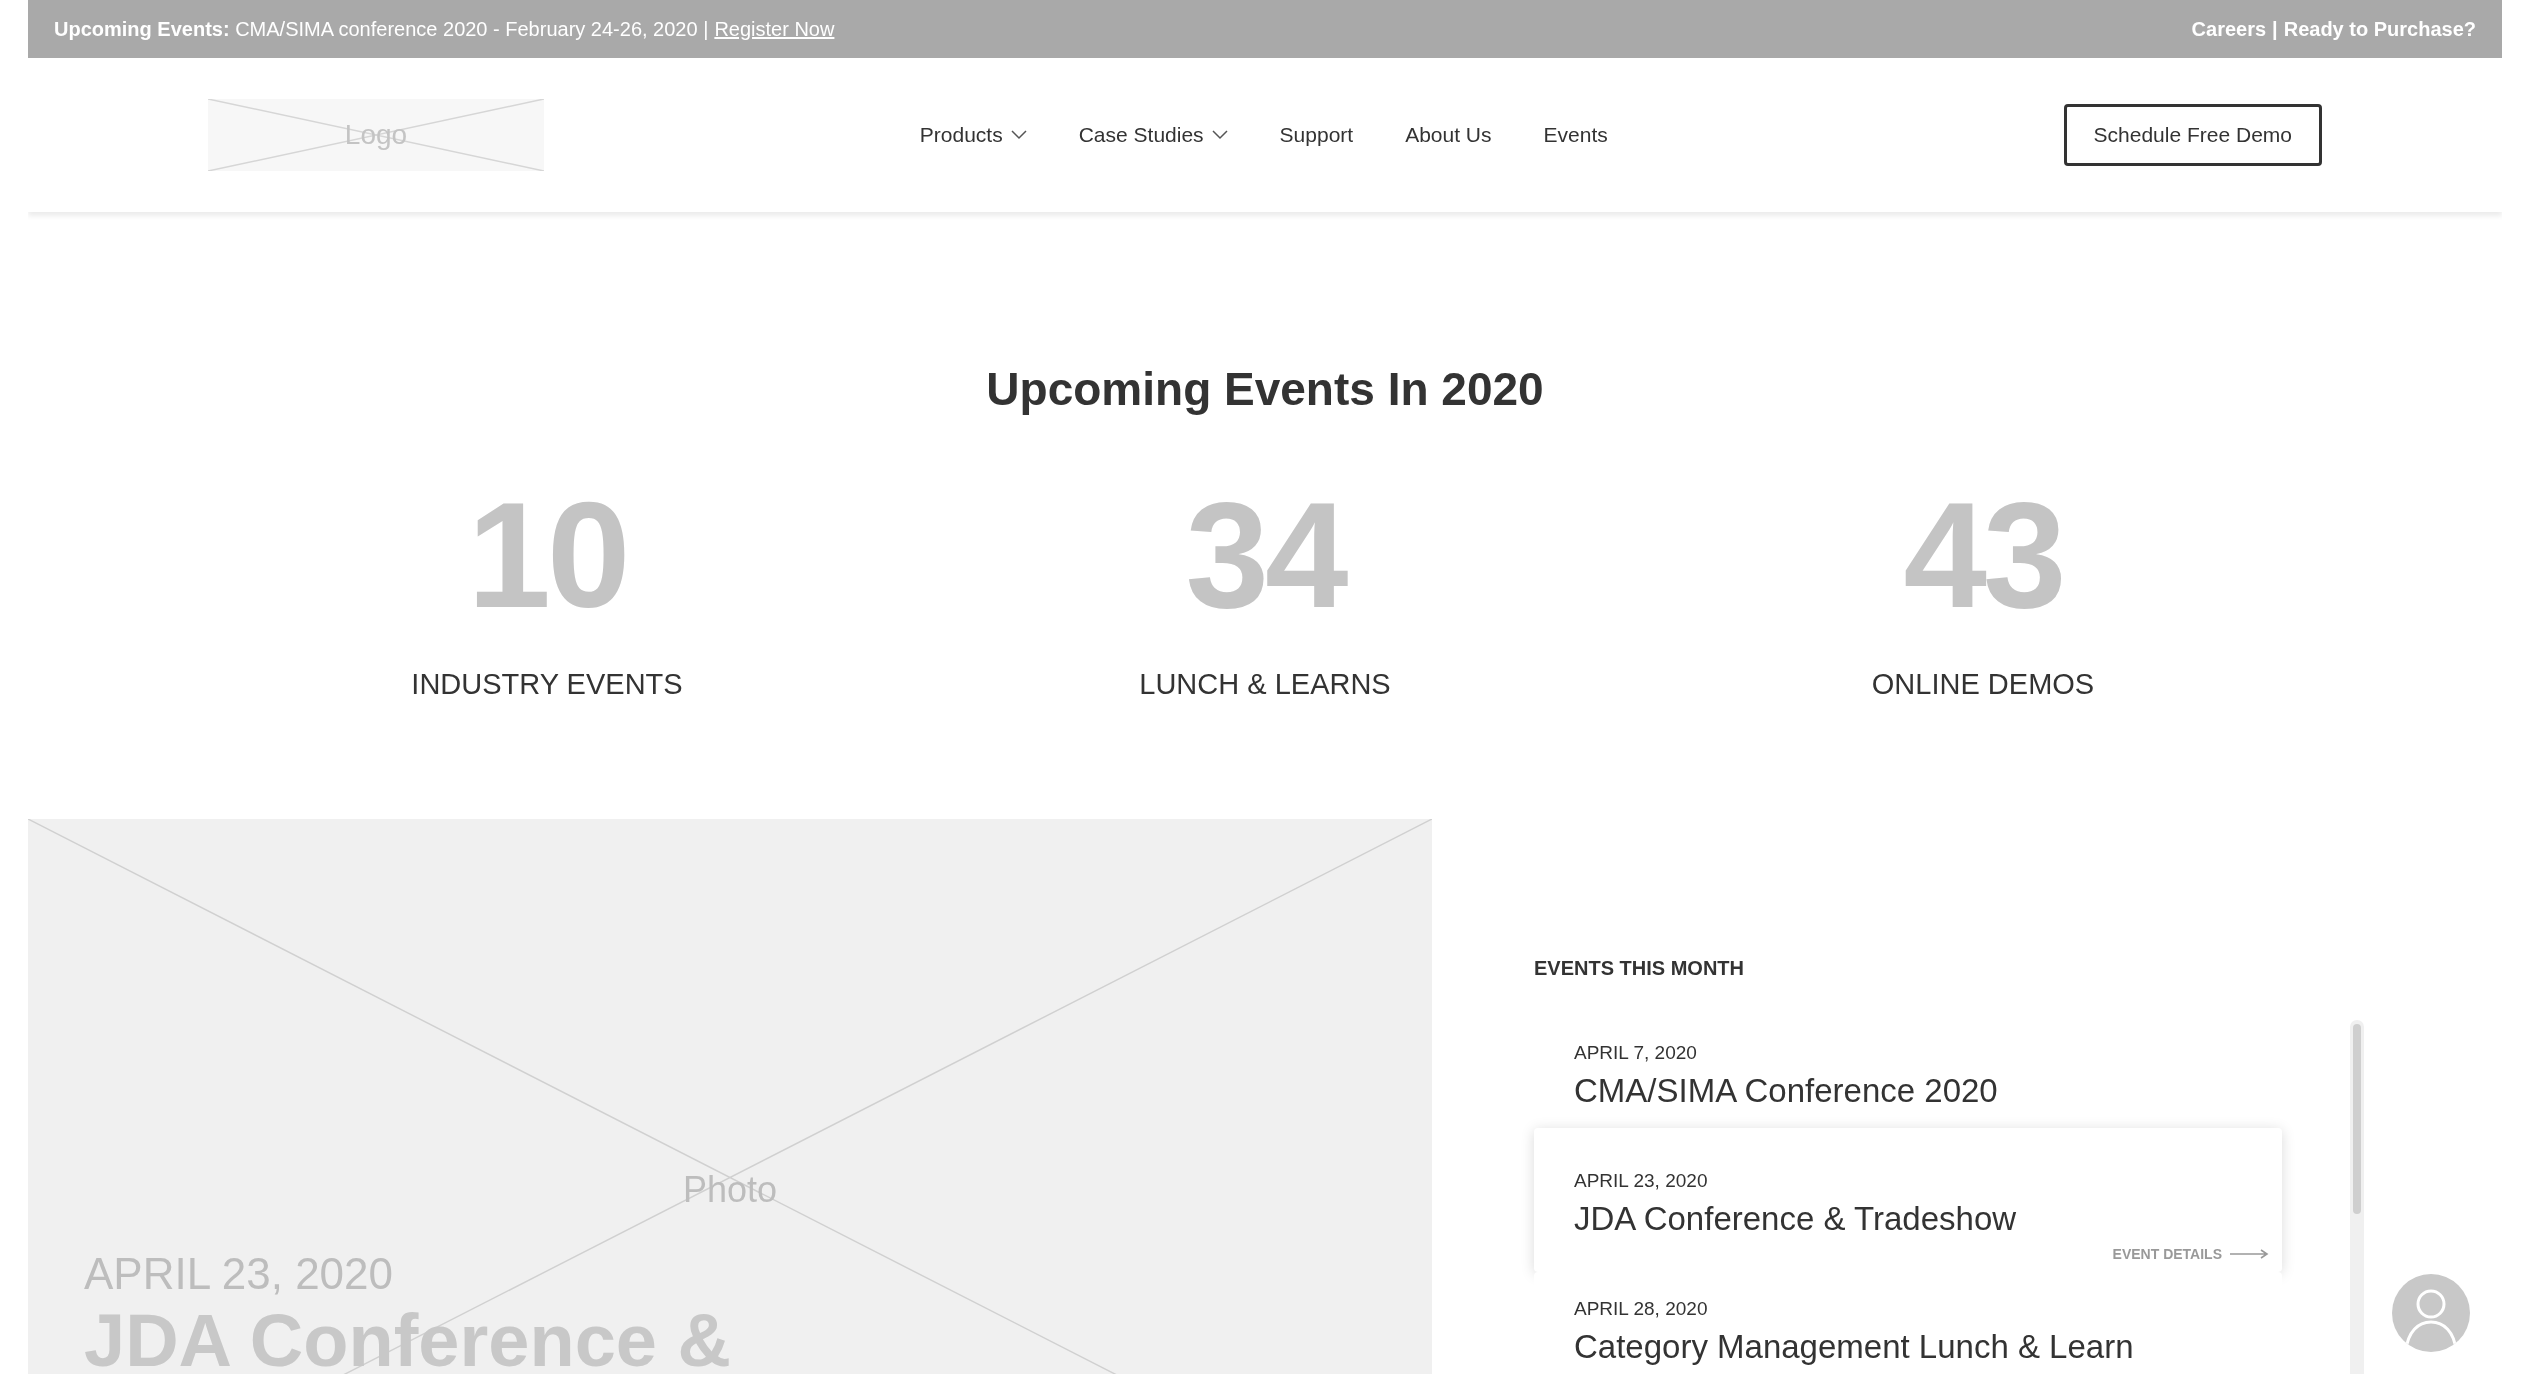  Describe the element at coordinates (973, 135) in the screenshot. I see `nav-link: Products` at that location.